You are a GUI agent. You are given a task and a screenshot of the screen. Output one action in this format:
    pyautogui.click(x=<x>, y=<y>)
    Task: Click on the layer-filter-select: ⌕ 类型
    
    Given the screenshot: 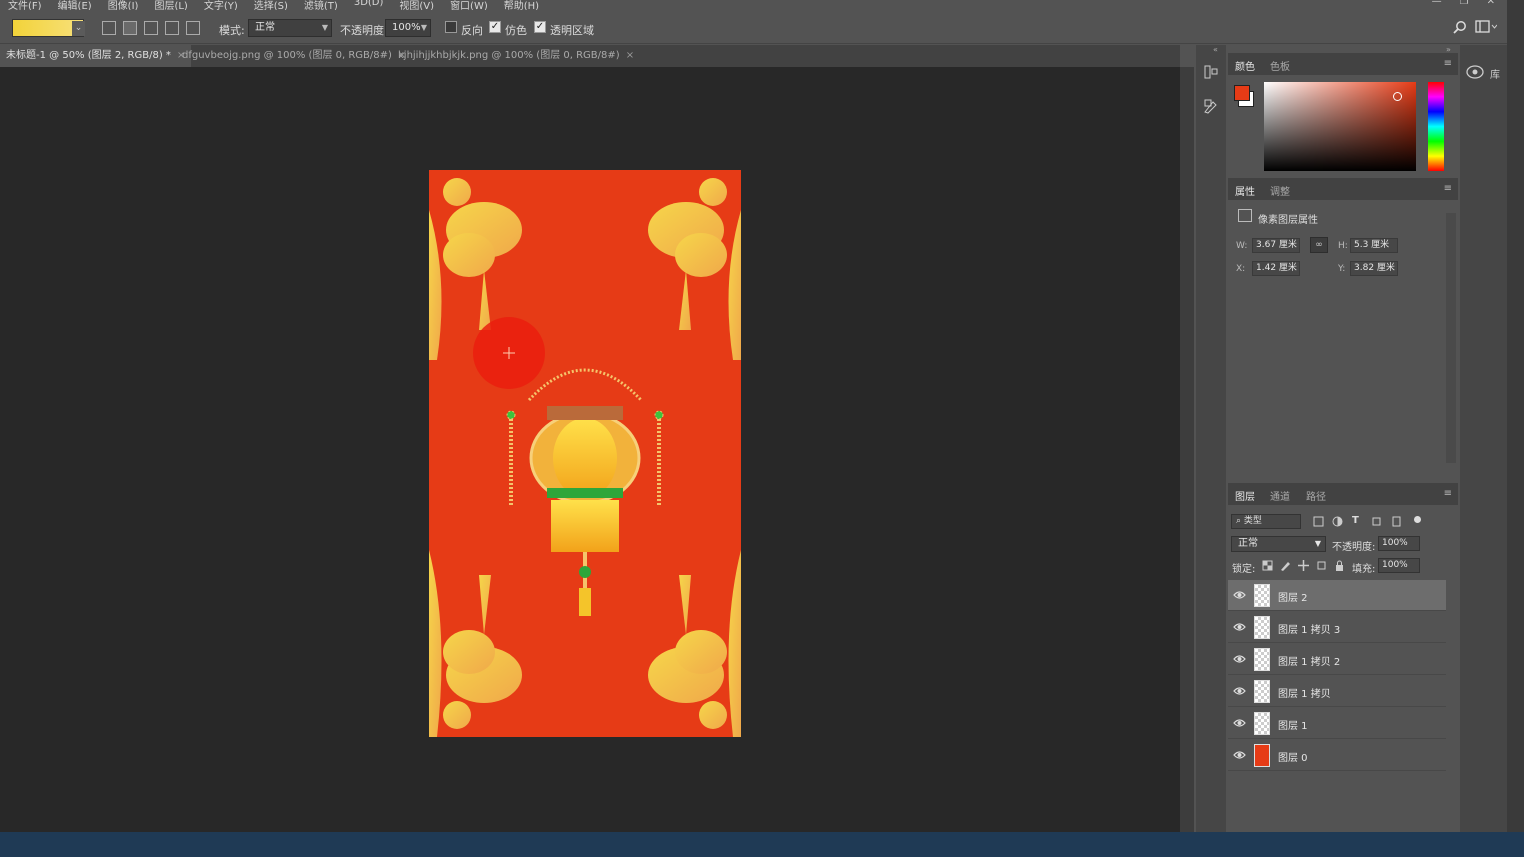 What is the action you would take?
    pyautogui.click(x=1266, y=521)
    